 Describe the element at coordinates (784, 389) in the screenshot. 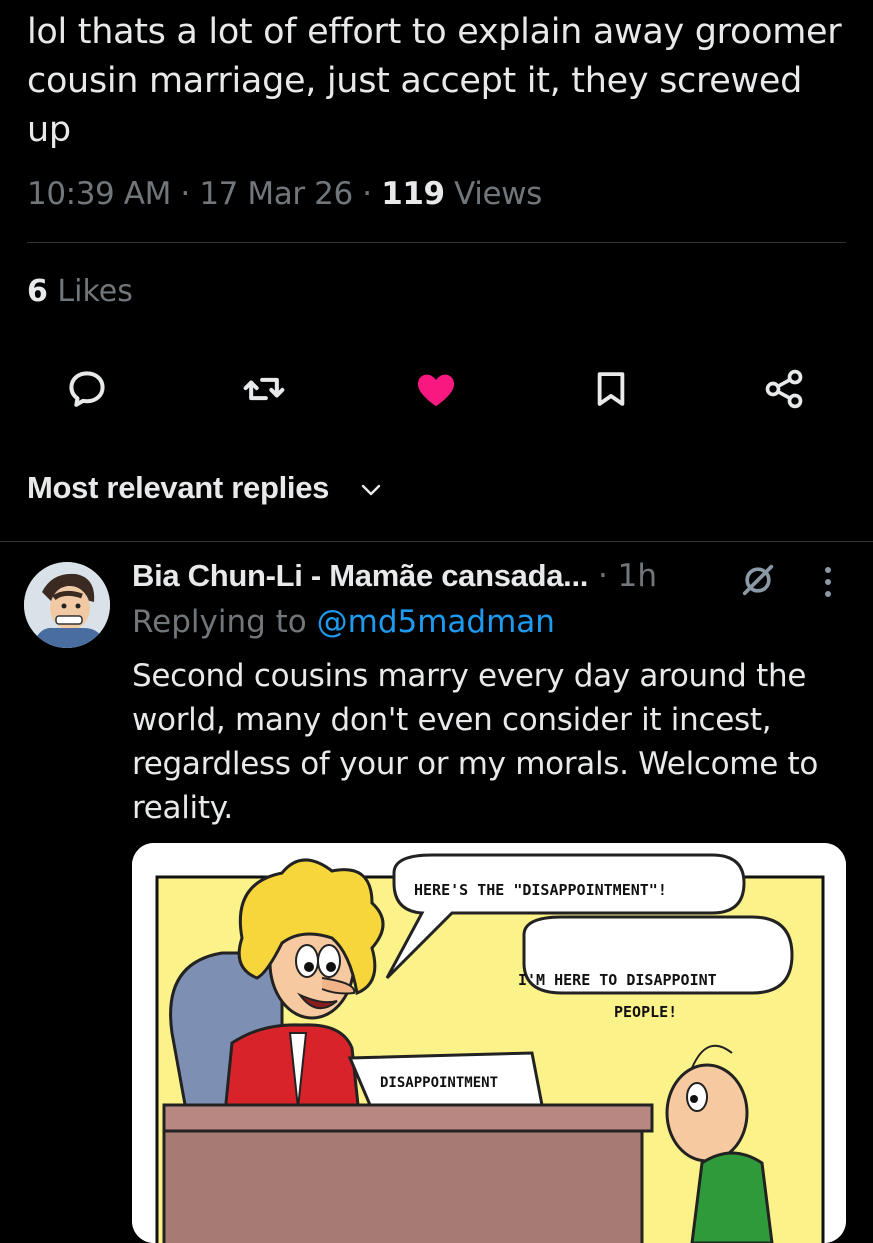

I see `share-icon` at that location.